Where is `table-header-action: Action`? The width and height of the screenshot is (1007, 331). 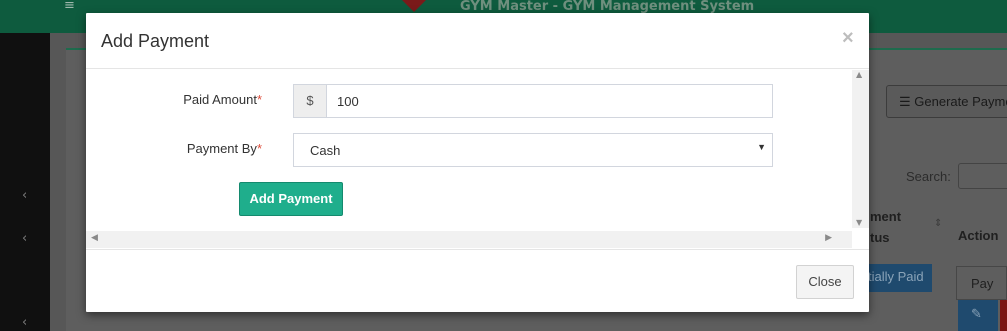 table-header-action: Action is located at coordinates (978, 235).